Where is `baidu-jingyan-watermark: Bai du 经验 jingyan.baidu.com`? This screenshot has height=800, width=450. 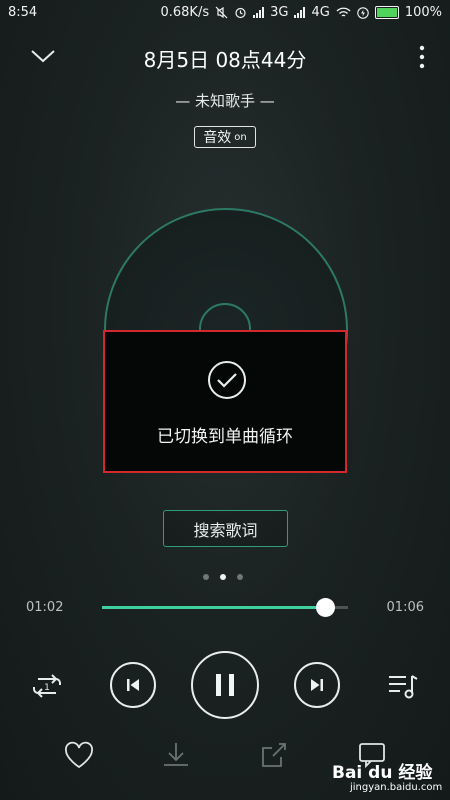 baidu-jingyan-watermark: Bai du 经验 jingyan.baidu.com is located at coordinates (387, 772).